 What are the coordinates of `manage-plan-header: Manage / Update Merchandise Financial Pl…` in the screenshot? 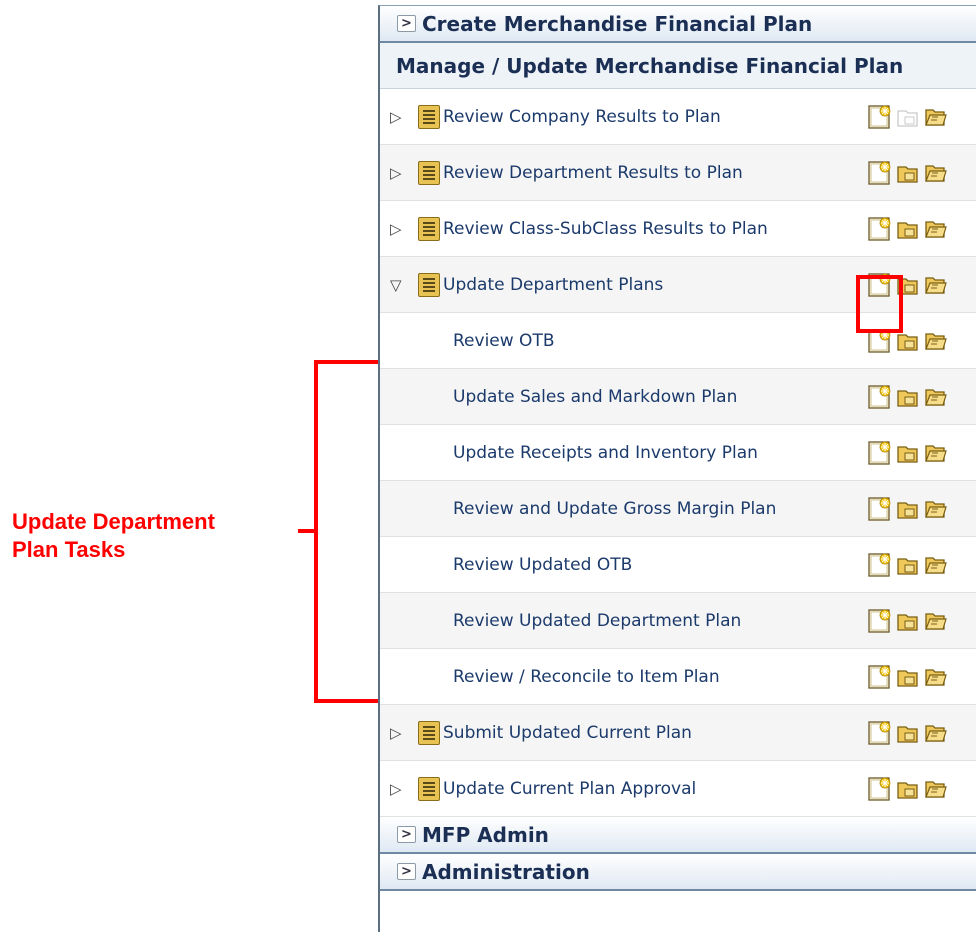 It's located at (678, 66).